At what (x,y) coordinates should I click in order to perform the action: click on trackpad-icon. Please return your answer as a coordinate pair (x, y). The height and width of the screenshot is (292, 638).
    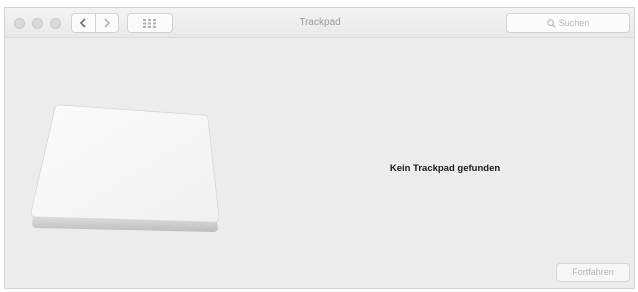
    Looking at the image, I should click on (125, 168).